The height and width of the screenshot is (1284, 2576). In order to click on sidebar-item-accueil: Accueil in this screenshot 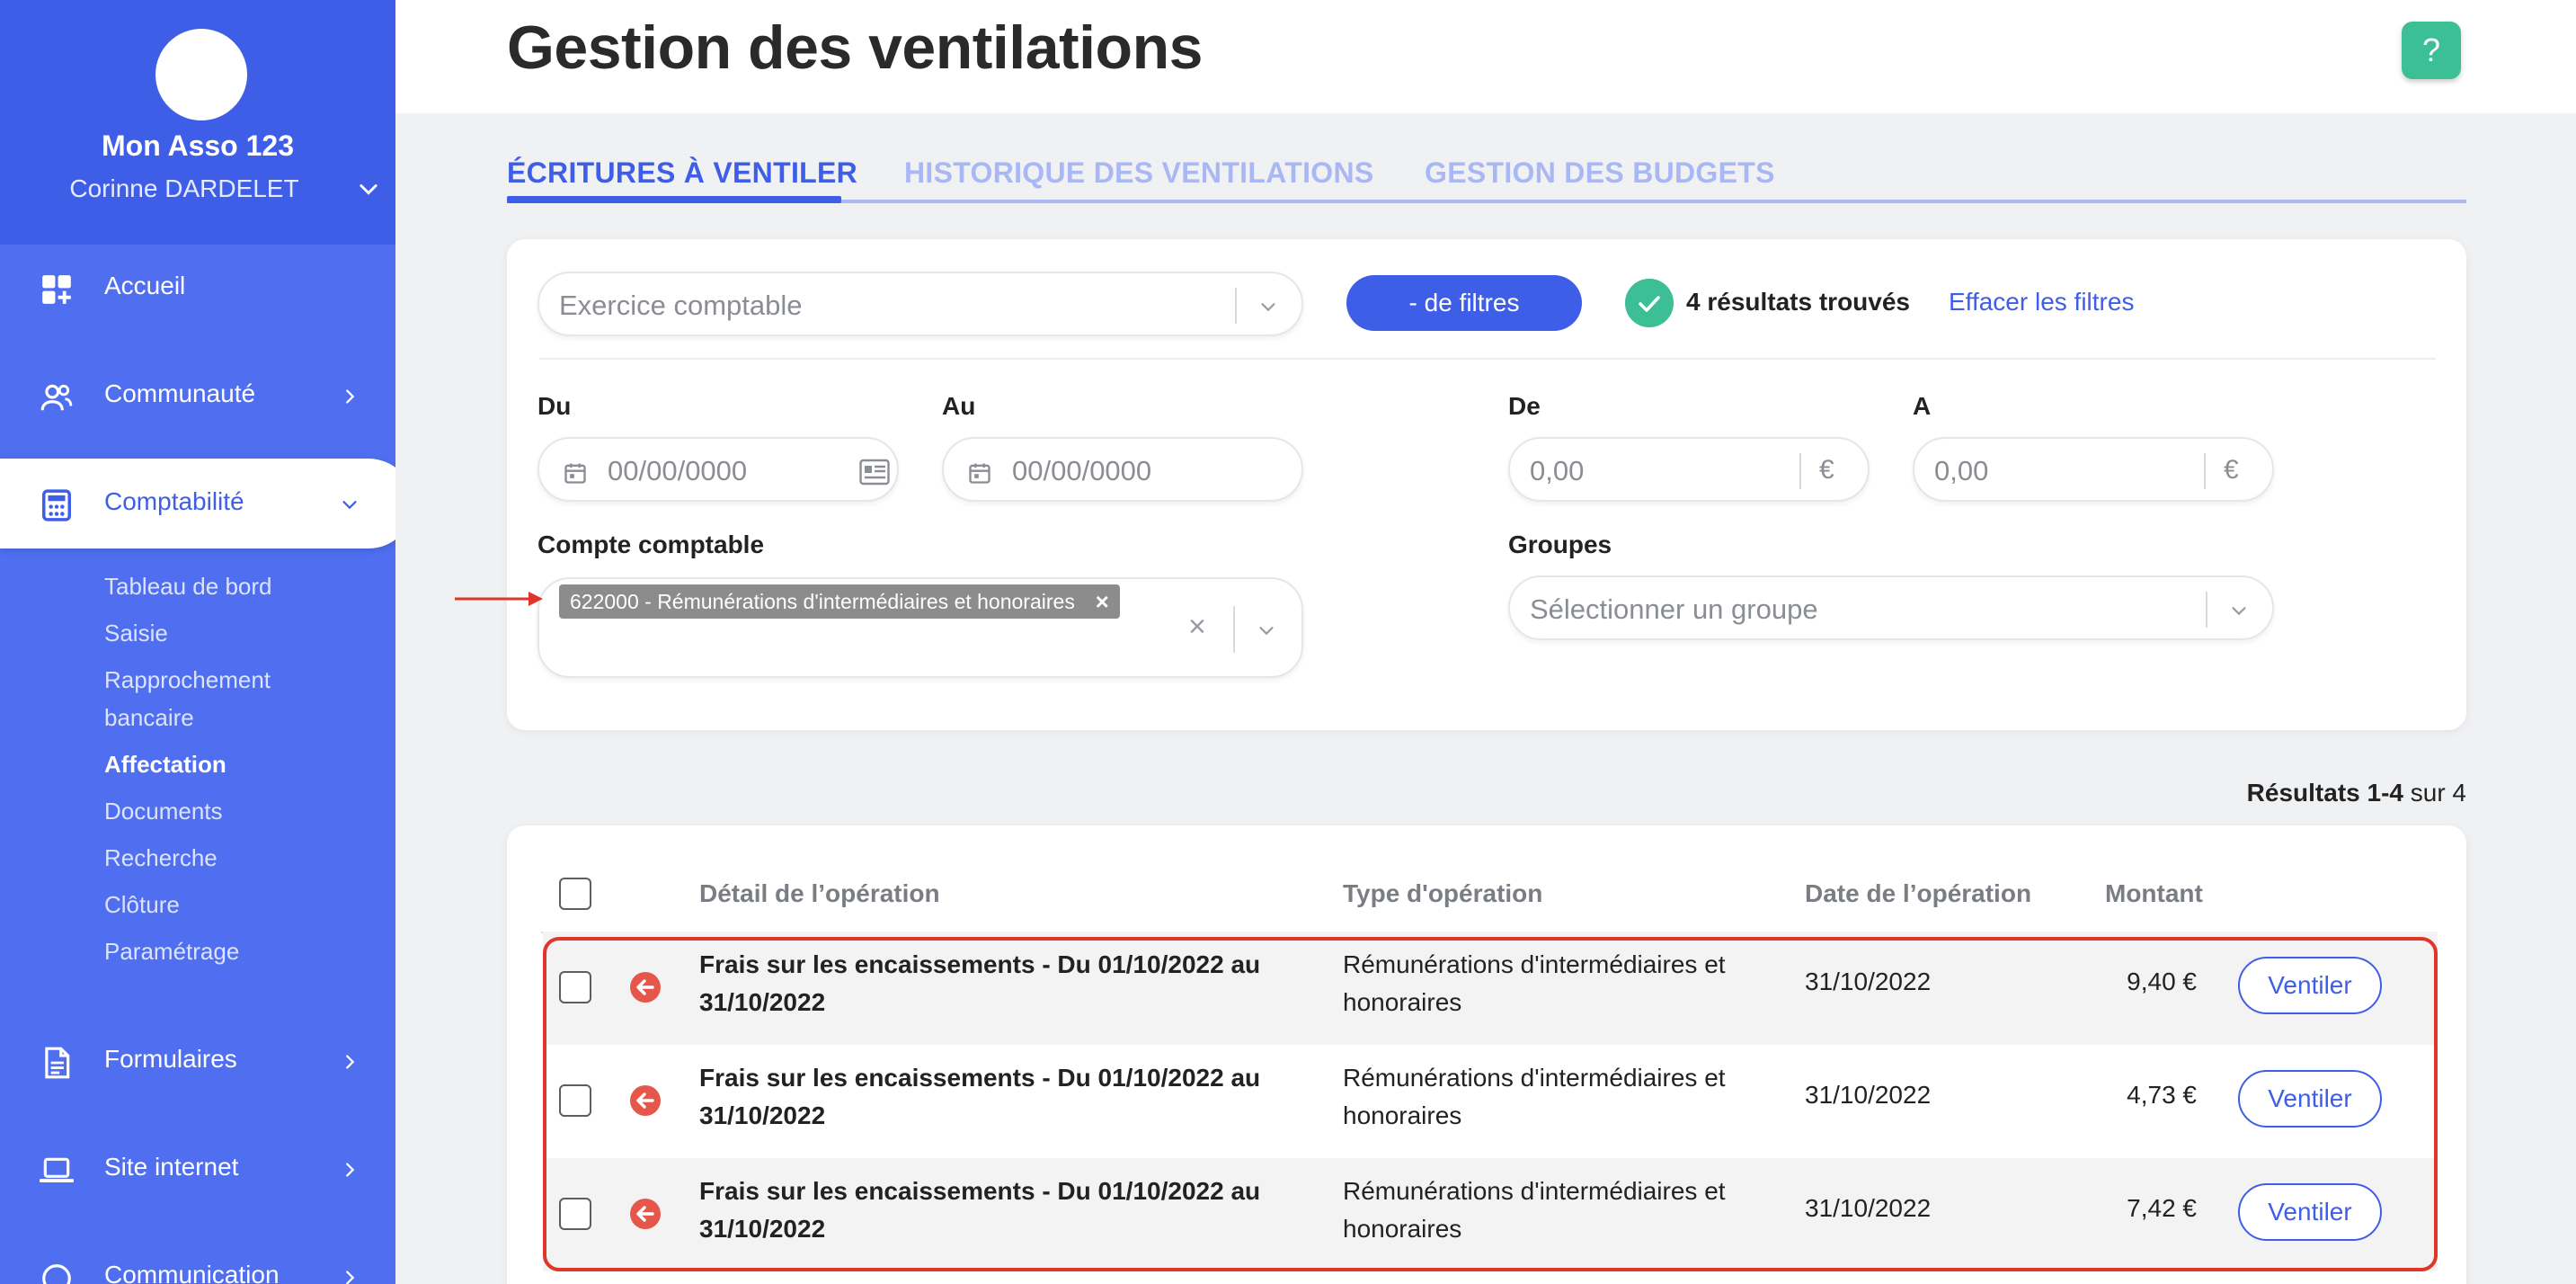, I will do `click(197, 288)`.